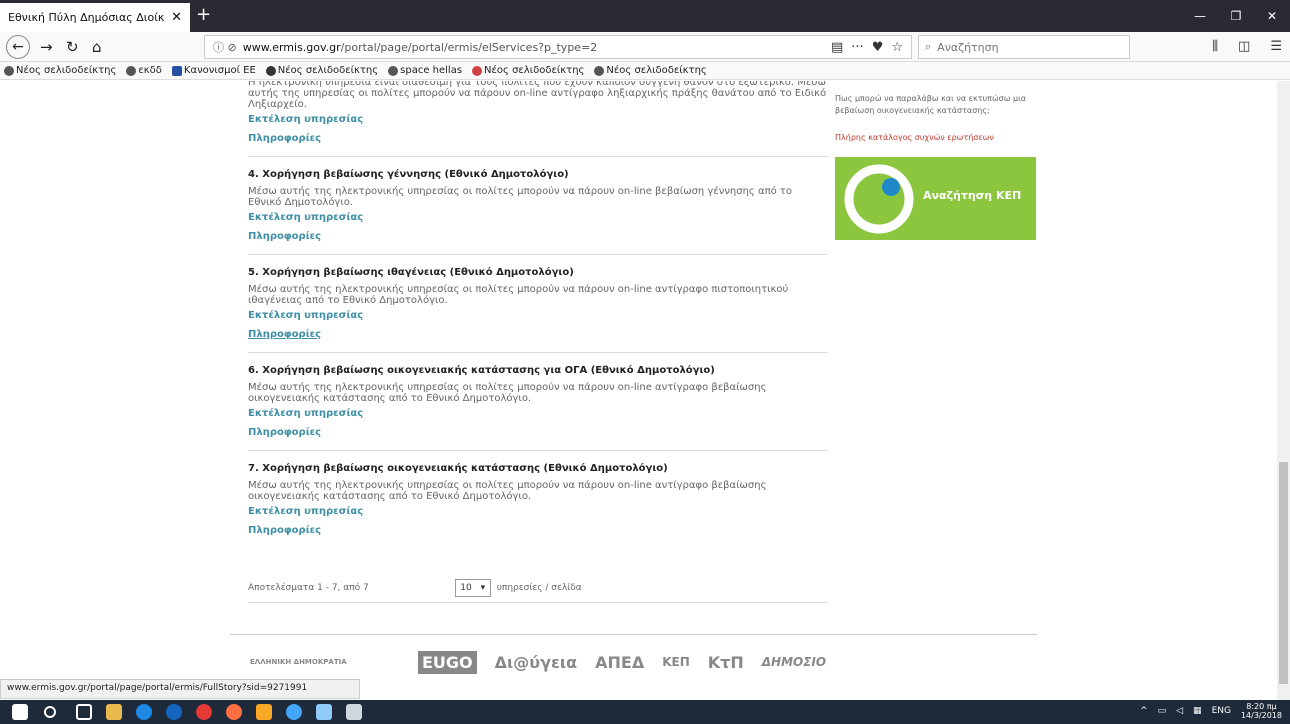  What do you see at coordinates (72, 47) in the screenshot?
I see `reload-icon: ↻` at bounding box center [72, 47].